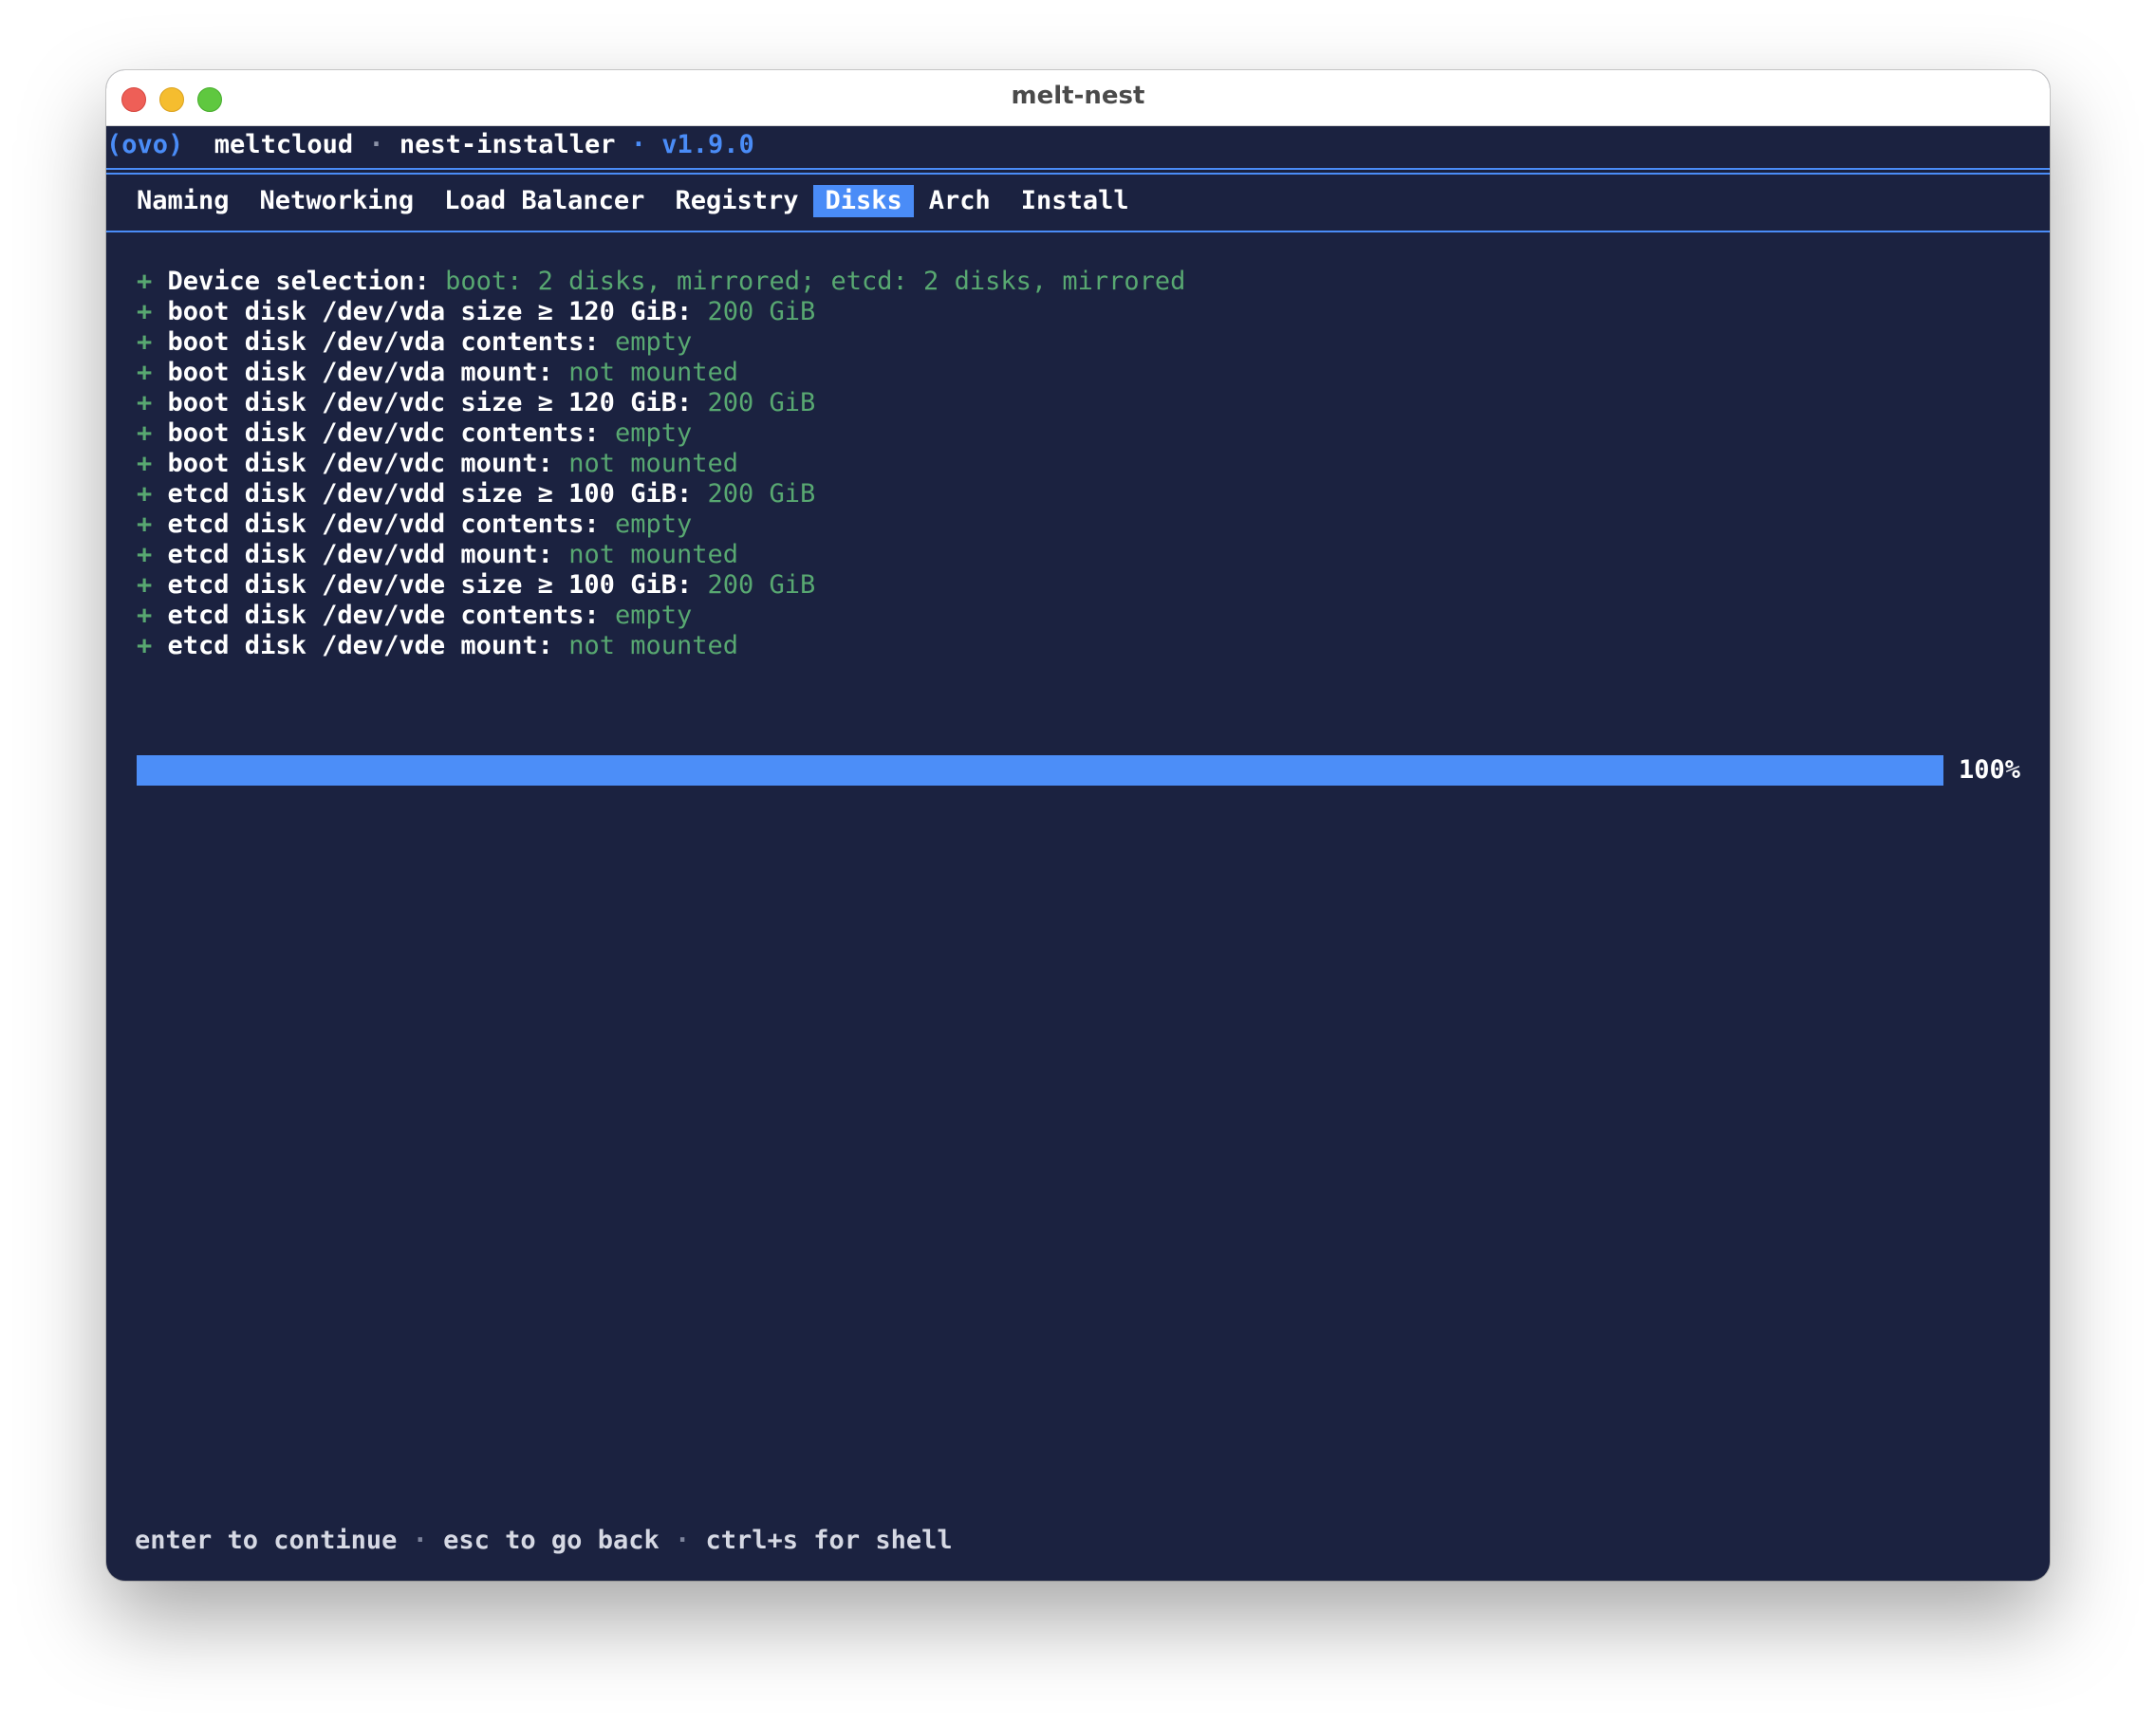  Describe the element at coordinates (383, 615) in the screenshot. I see `check-label: etcd disk /dev/vde contents:` at that location.